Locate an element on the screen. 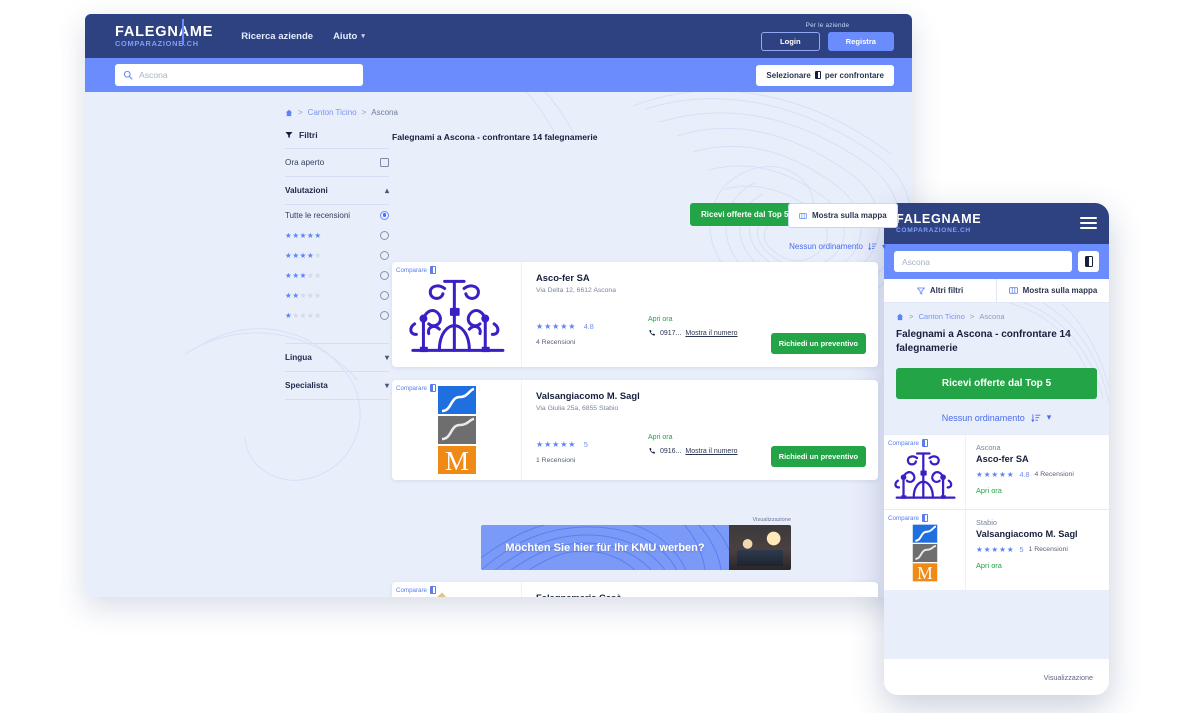 The height and width of the screenshot is (713, 1191). rating-radio-all is located at coordinates (384, 215).